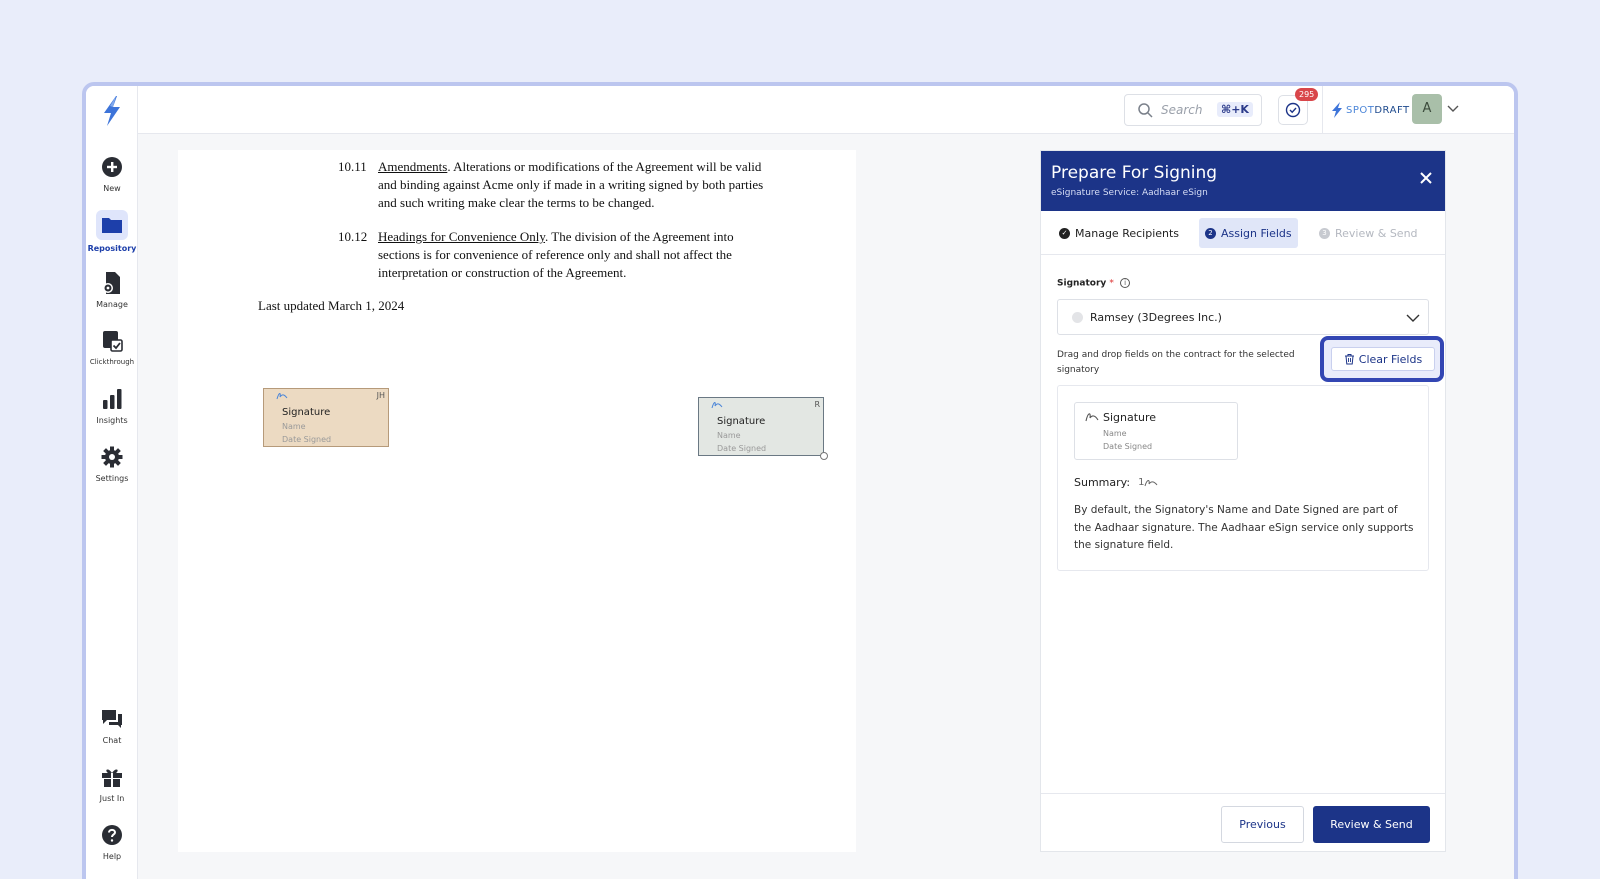 The width and height of the screenshot is (1600, 879). What do you see at coordinates (112, 111) in the screenshot?
I see `app-logo` at bounding box center [112, 111].